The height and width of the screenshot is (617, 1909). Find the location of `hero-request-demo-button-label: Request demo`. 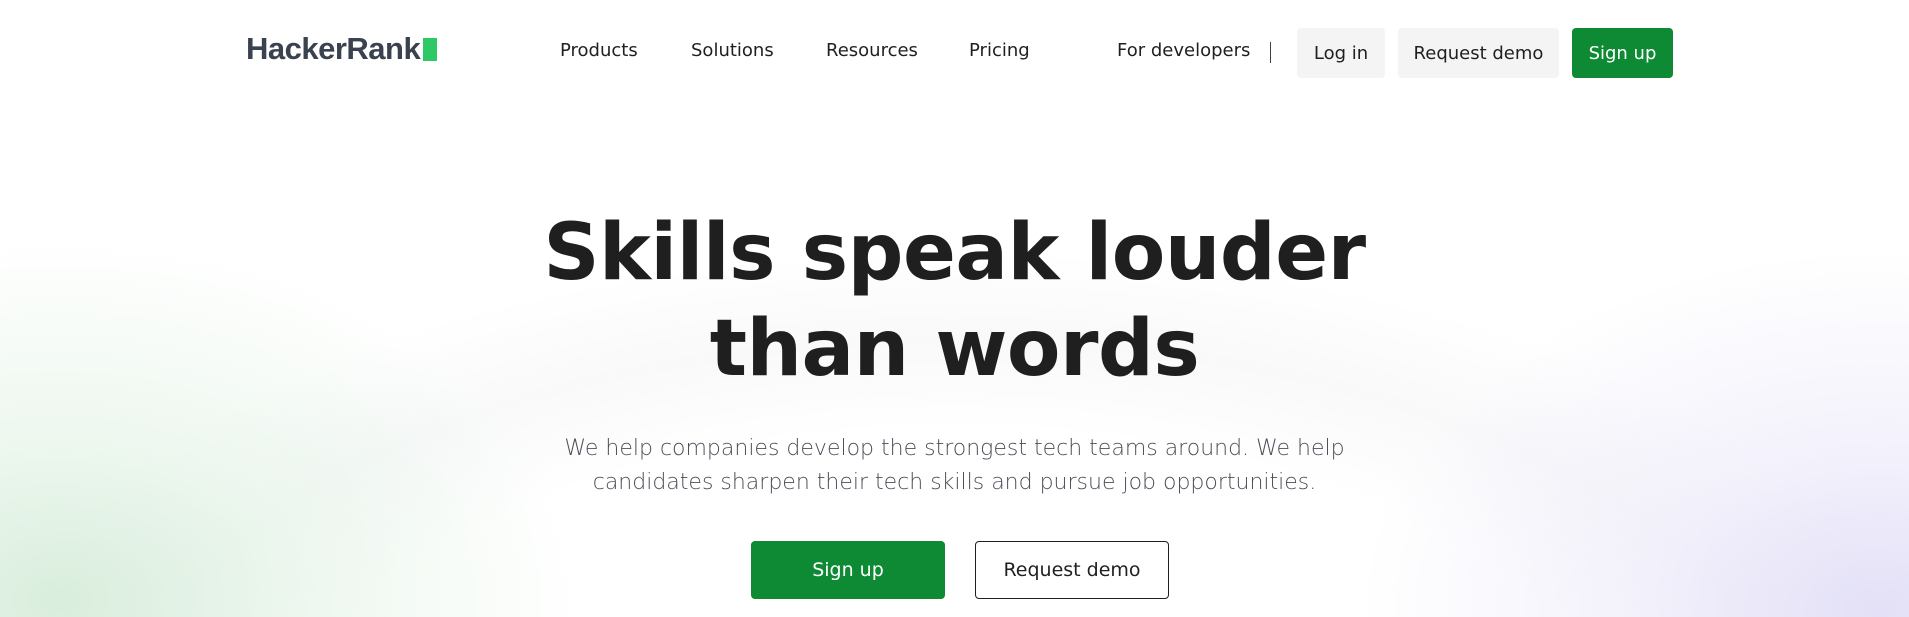

hero-request-demo-button-label: Request demo is located at coordinates (1072, 570).